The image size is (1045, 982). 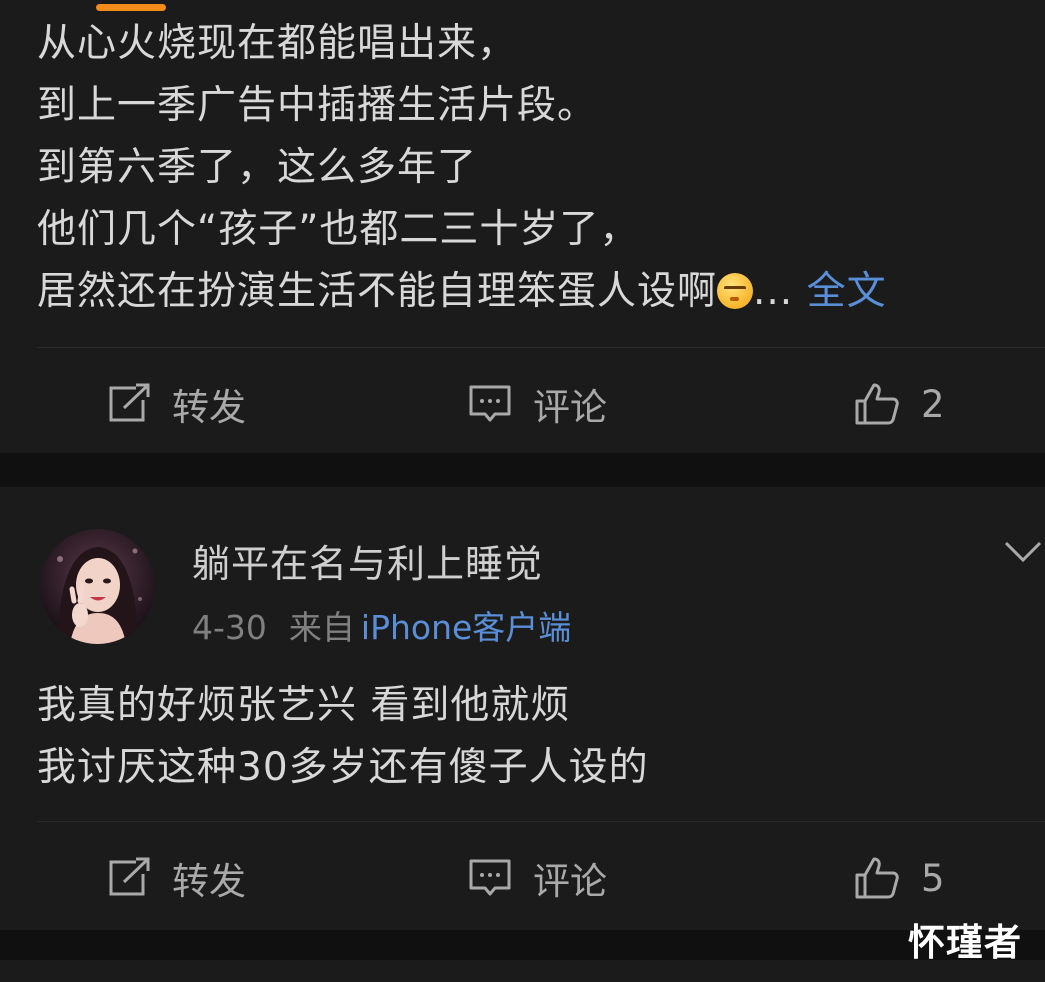 I want to click on post-text-line: 我讨厌这种30多岁还有傻子人设的, so click(x=343, y=767).